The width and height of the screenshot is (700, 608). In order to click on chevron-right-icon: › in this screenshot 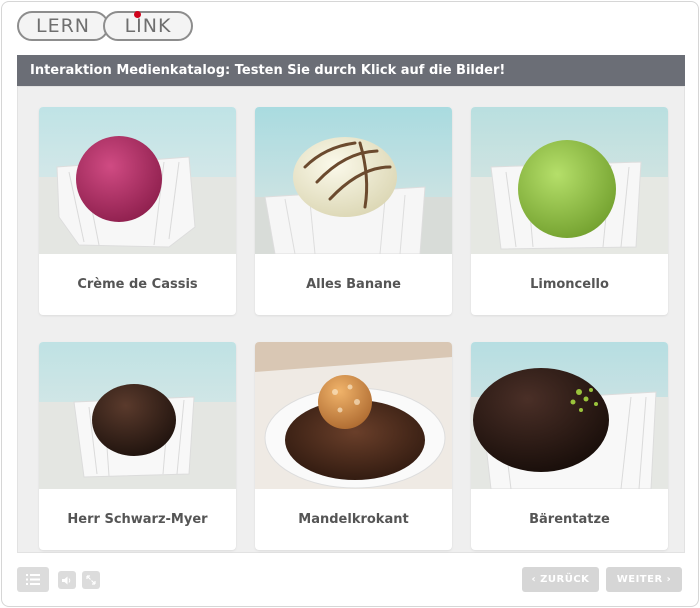, I will do `click(667, 579)`.